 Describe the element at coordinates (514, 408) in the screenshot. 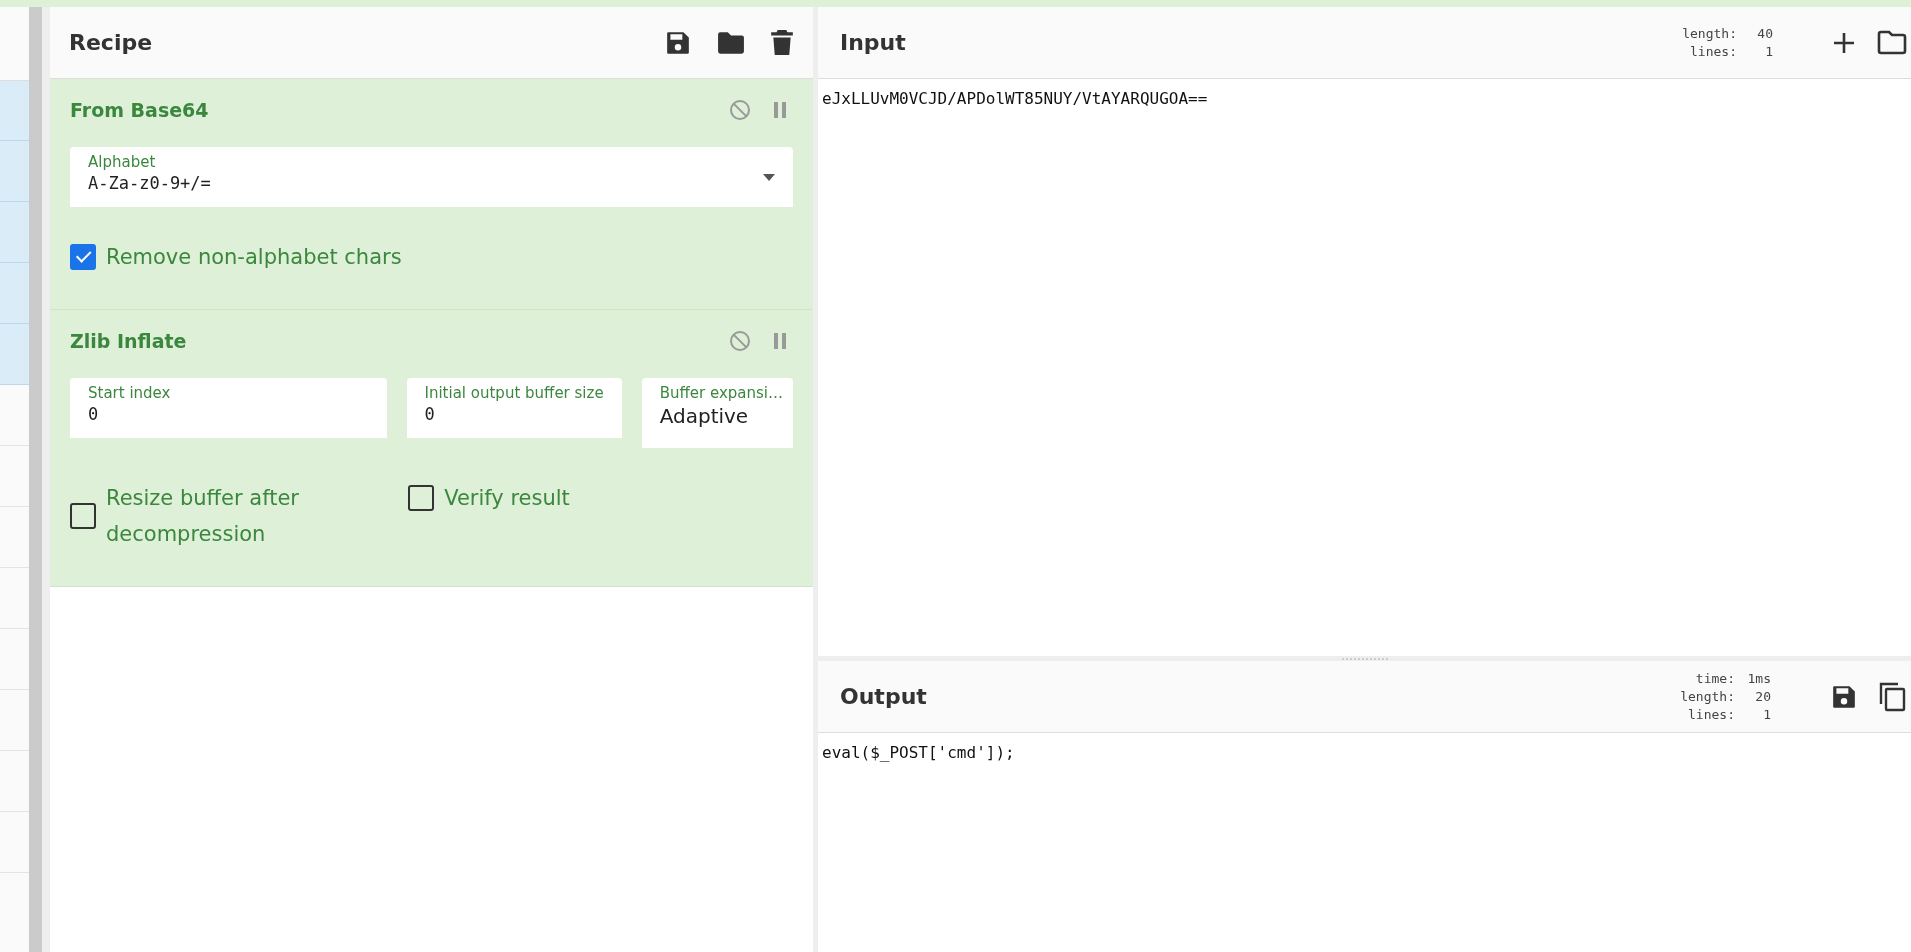

I see `input-field: Initial output buffer size 0` at that location.